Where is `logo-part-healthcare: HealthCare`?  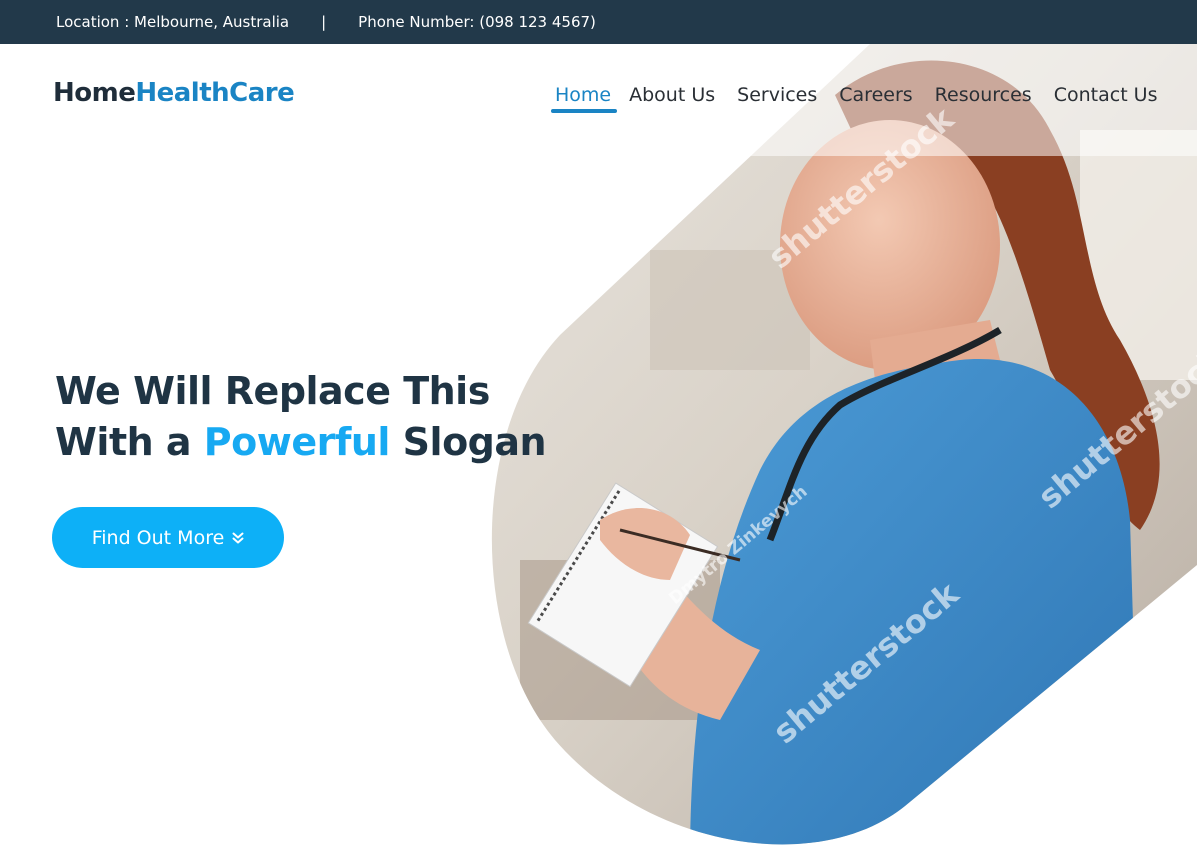 logo-part-healthcare: HealthCare is located at coordinates (215, 93).